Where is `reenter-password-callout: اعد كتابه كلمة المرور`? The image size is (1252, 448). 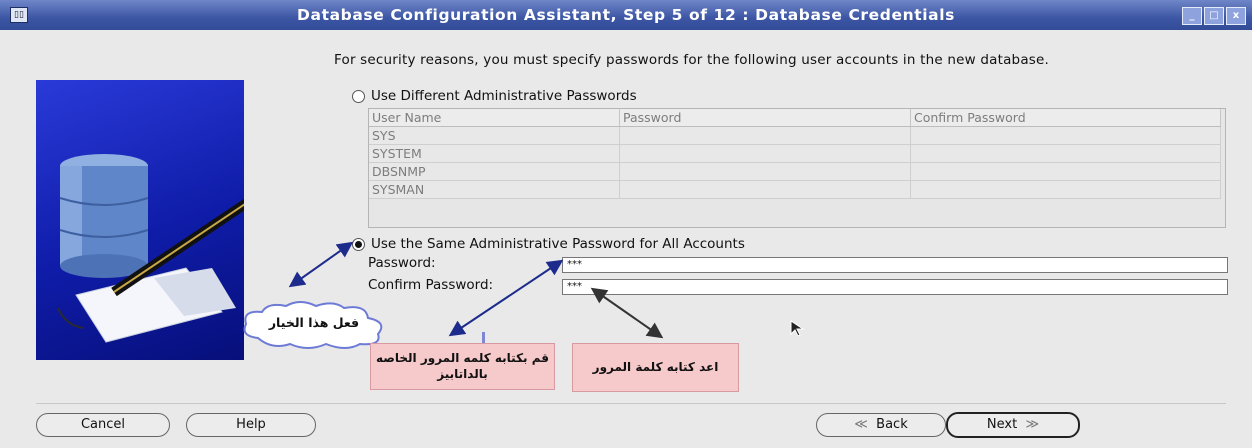
reenter-password-callout: اعد كتابه كلمة المرور is located at coordinates (655, 367).